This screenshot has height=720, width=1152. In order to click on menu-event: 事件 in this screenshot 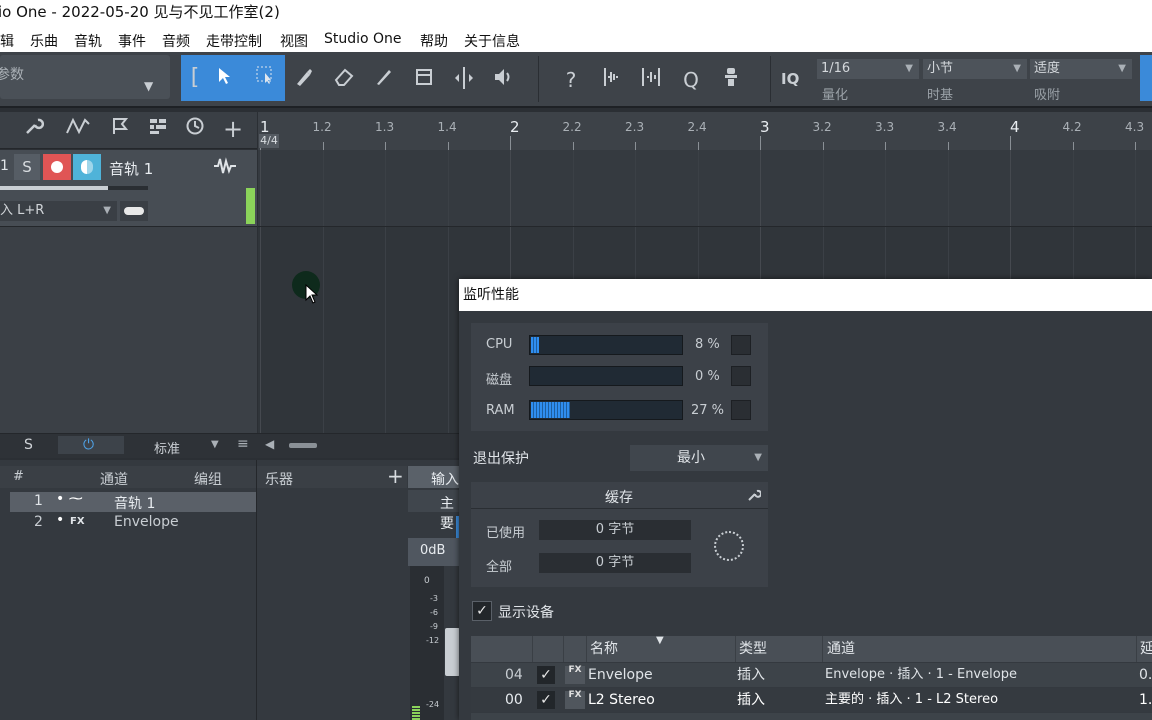, I will do `click(132, 41)`.